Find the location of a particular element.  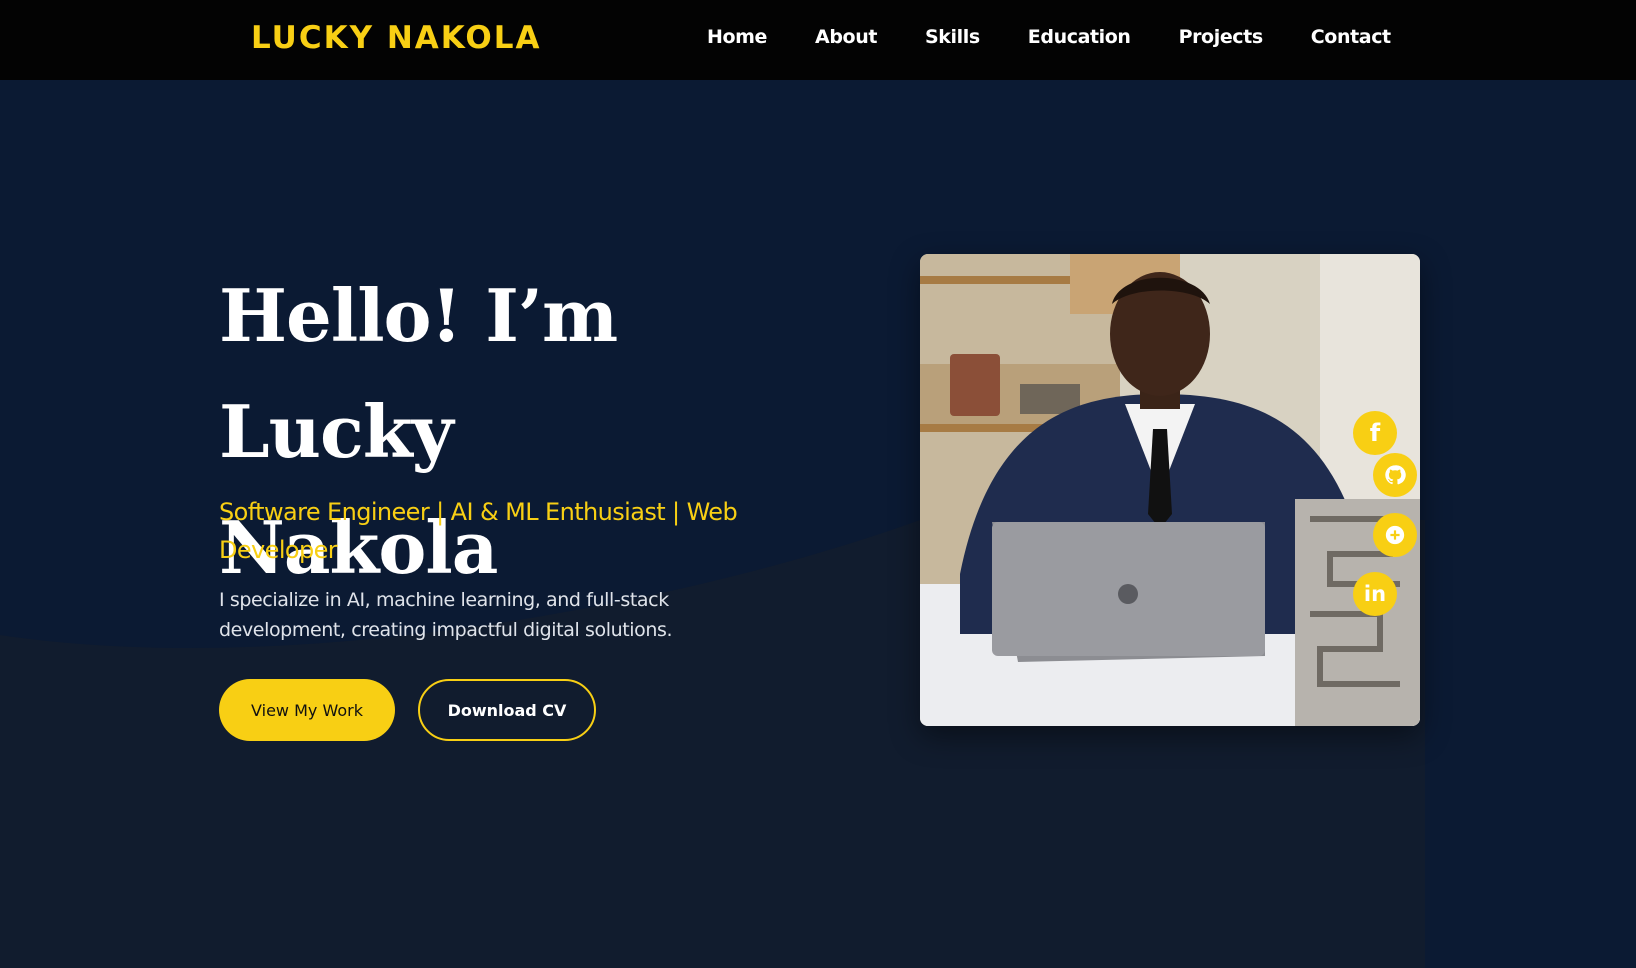

nav-item-about: About is located at coordinates (846, 37).